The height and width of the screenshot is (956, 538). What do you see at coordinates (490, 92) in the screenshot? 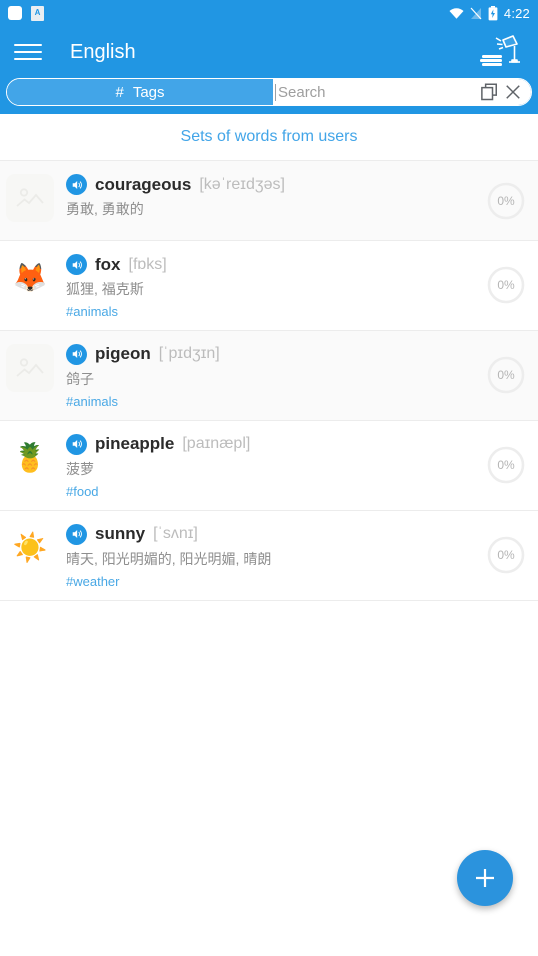
I see `copy-icon` at bounding box center [490, 92].